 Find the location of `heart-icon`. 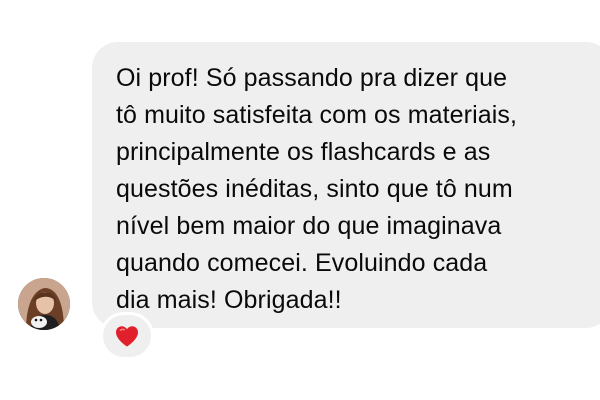

heart-icon is located at coordinates (127, 336).